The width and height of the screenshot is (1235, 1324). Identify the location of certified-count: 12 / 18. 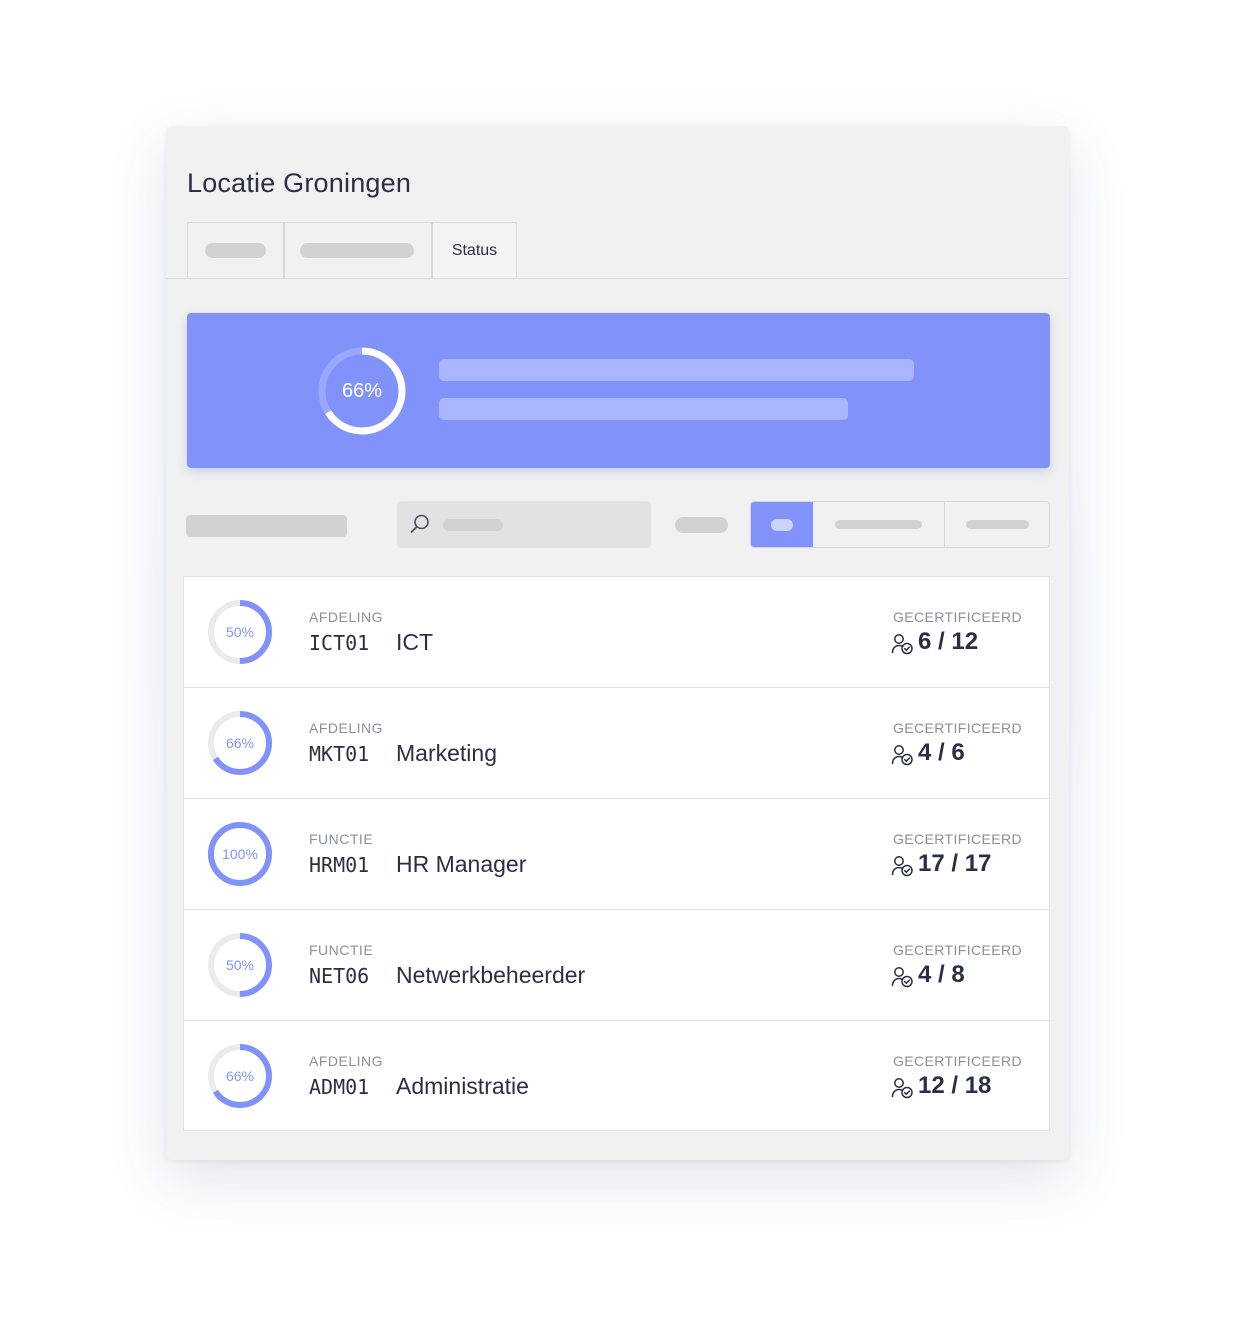
(955, 1085).